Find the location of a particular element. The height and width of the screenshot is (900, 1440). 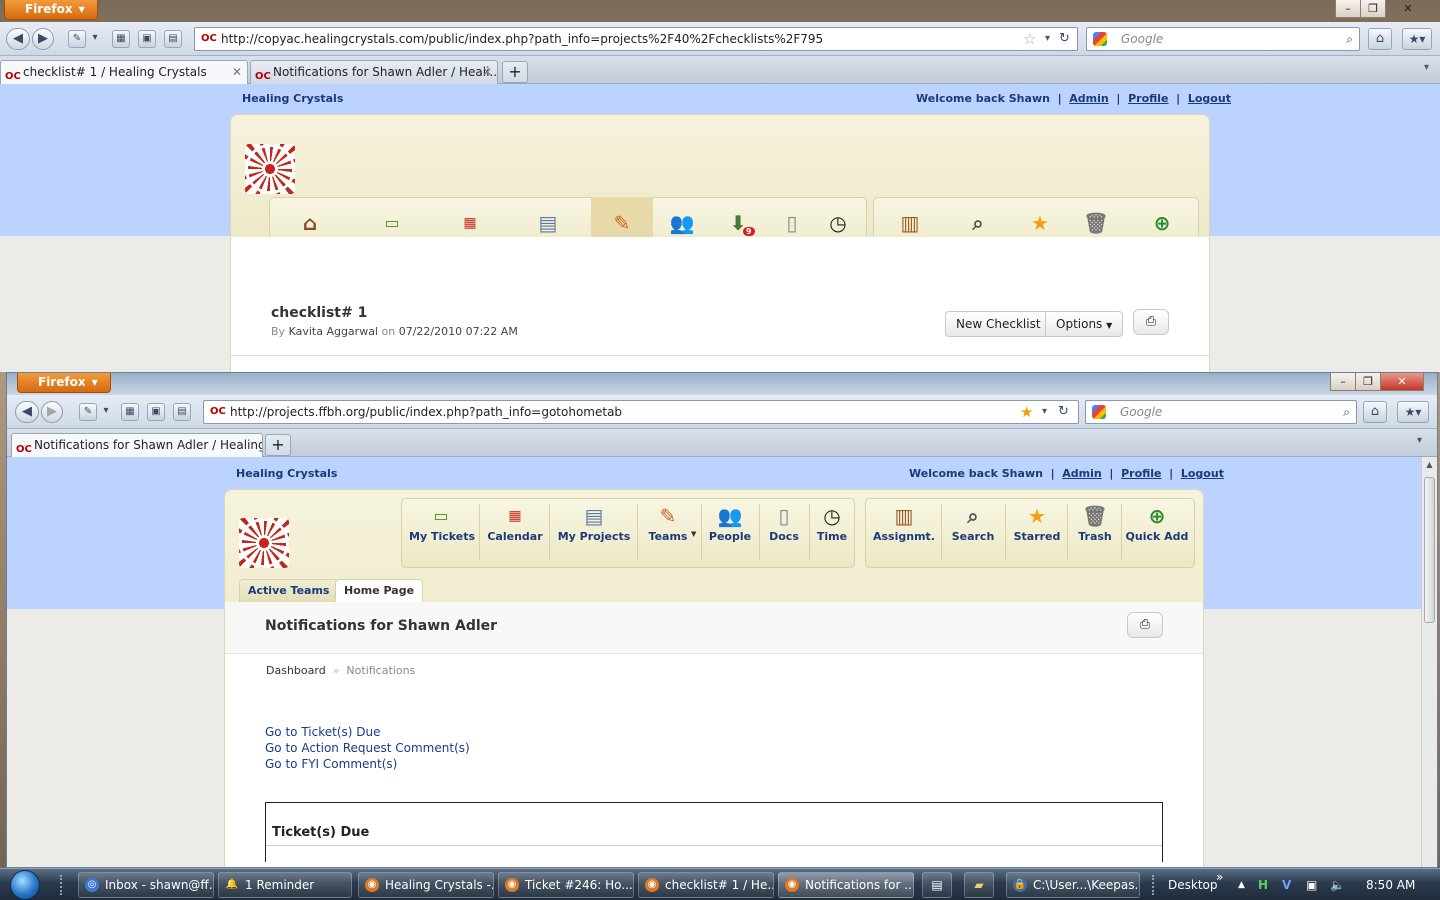

quicklaunch-explorer: ▰ is located at coordinates (979, 885).